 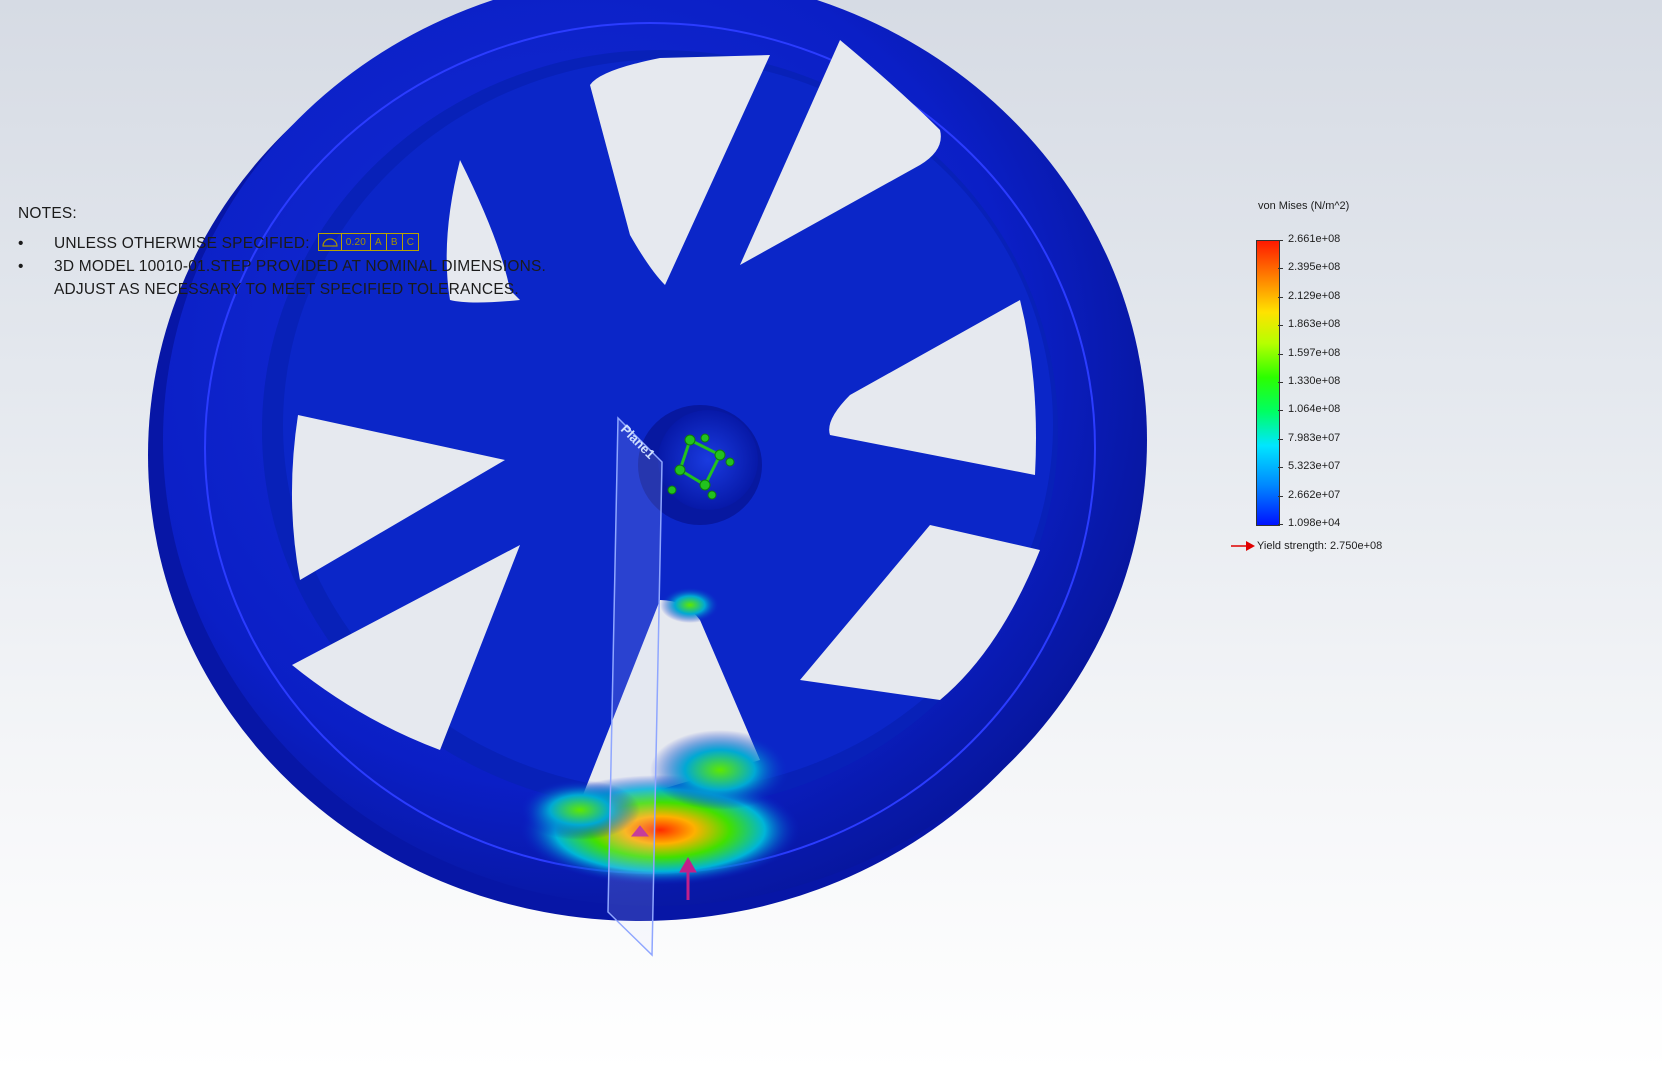 What do you see at coordinates (1314, 523) in the screenshot?
I see `legend-value: 1.098e+04` at bounding box center [1314, 523].